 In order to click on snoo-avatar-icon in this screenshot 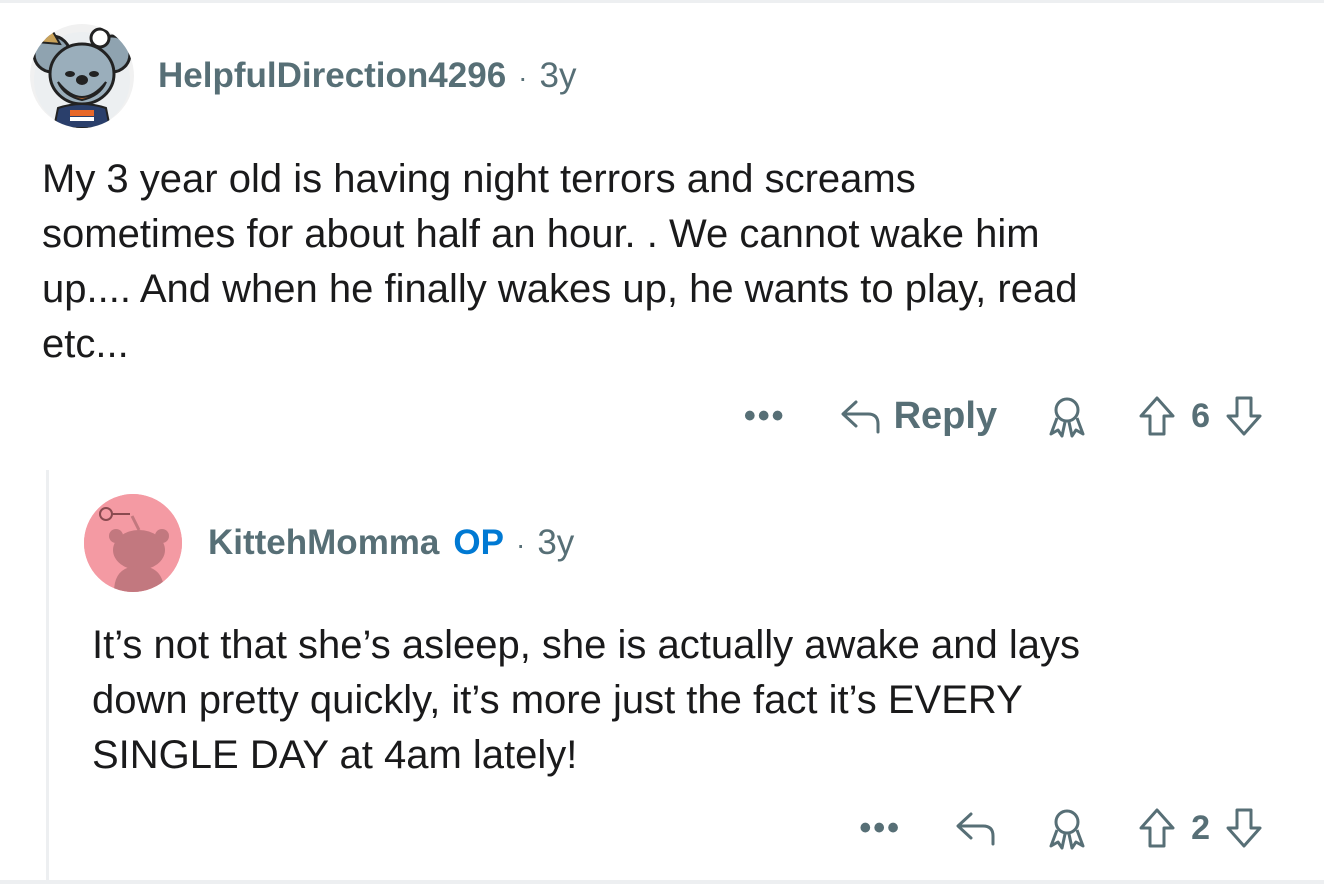, I will do `click(133, 543)`.